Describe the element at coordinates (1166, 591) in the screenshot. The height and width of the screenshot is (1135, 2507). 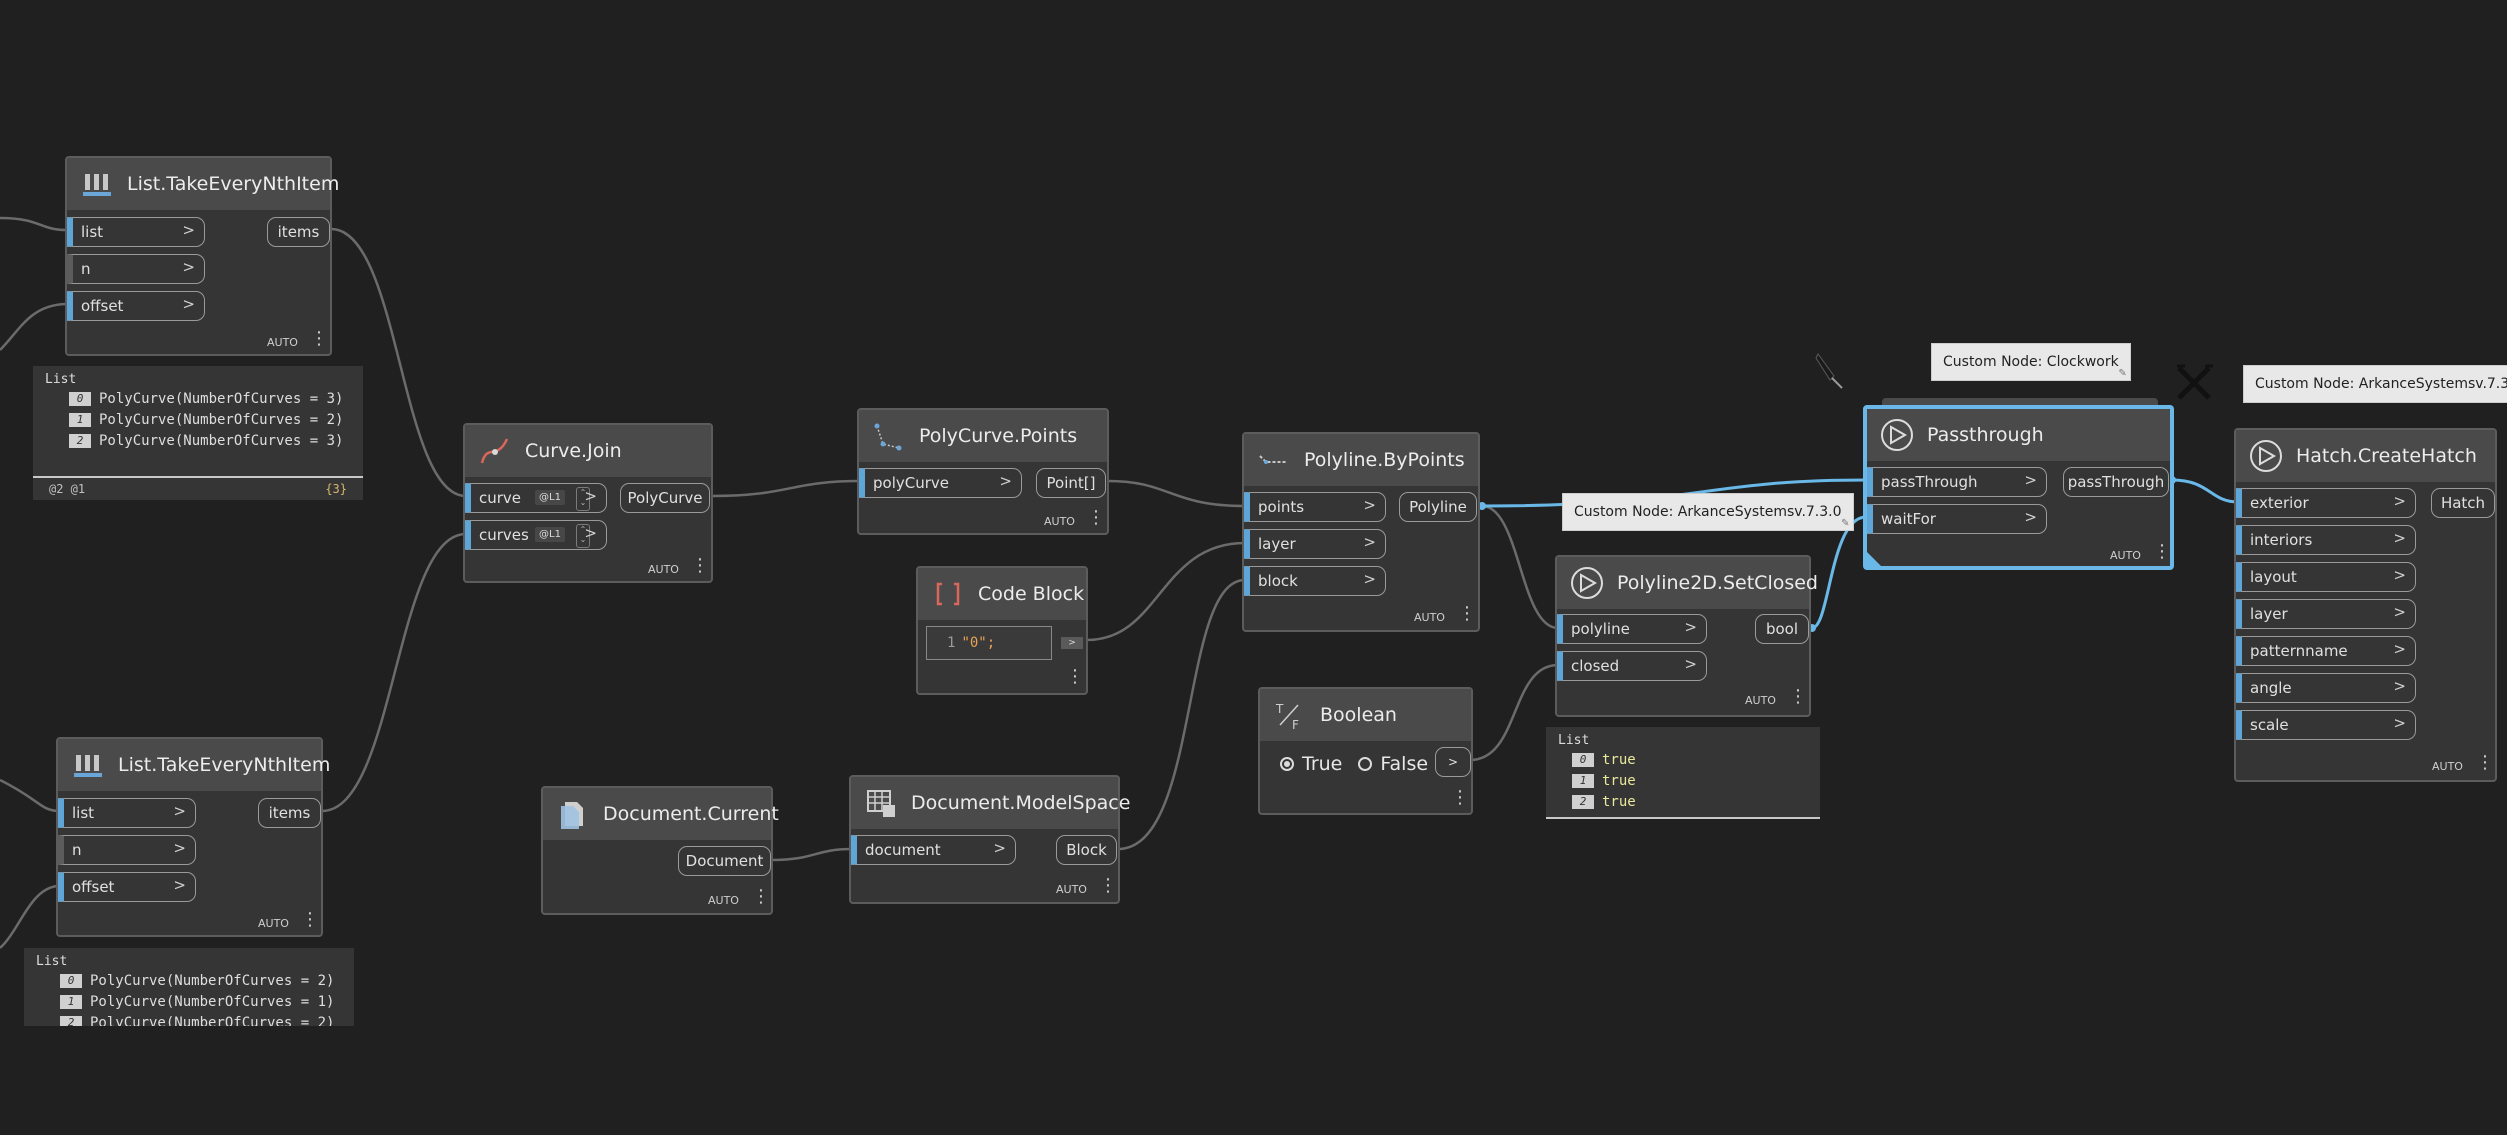
I see `wire-code-block-to-polyline-layer` at that location.